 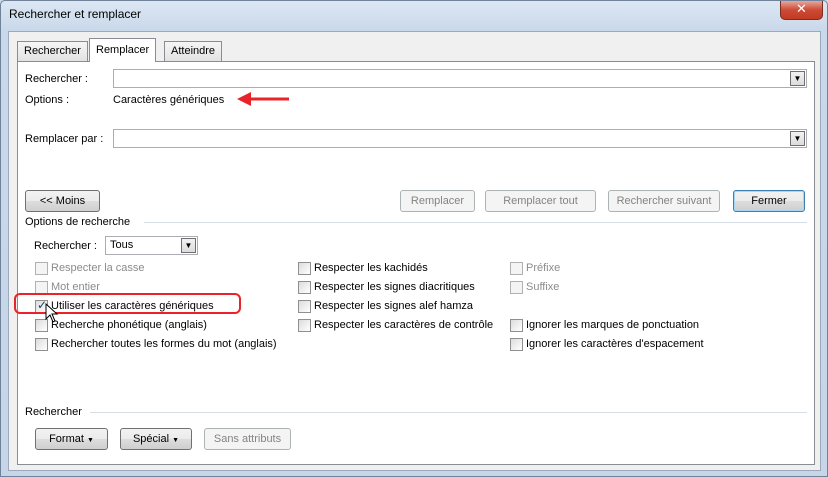 What do you see at coordinates (78, 222) in the screenshot?
I see `search-options-label: Options de recherche` at bounding box center [78, 222].